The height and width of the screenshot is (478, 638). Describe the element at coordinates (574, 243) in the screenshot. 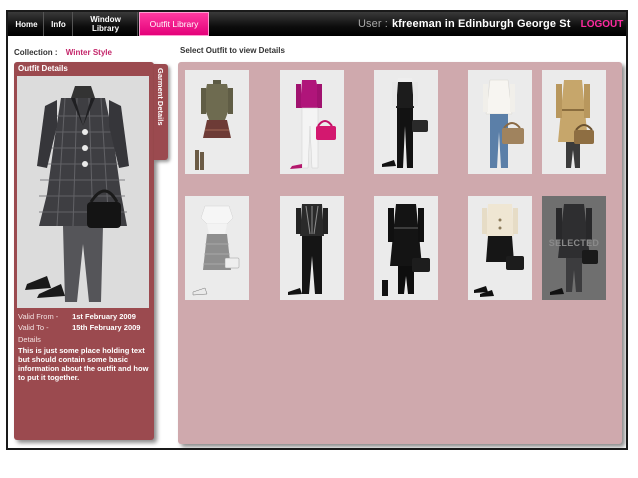

I see `selected-label: SELECTED` at that location.